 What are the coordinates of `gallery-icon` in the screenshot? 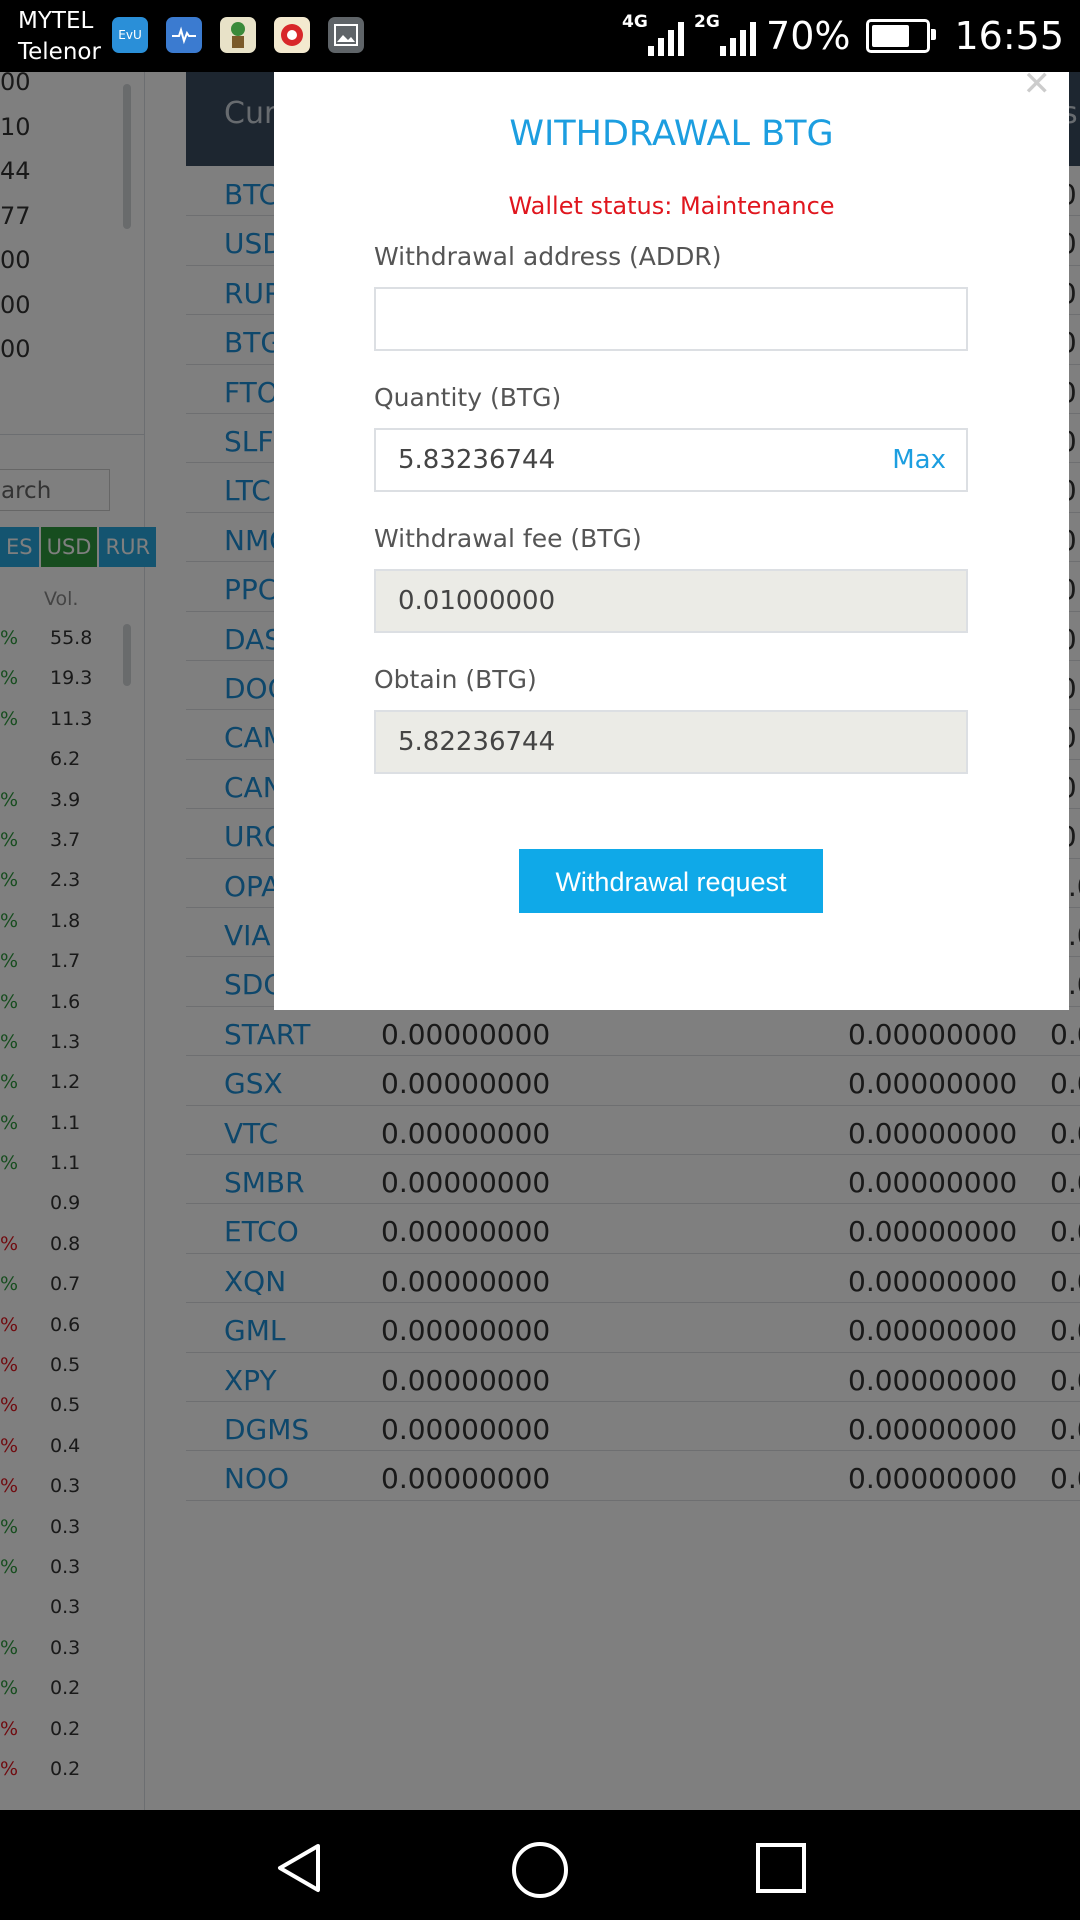 It's located at (346, 35).